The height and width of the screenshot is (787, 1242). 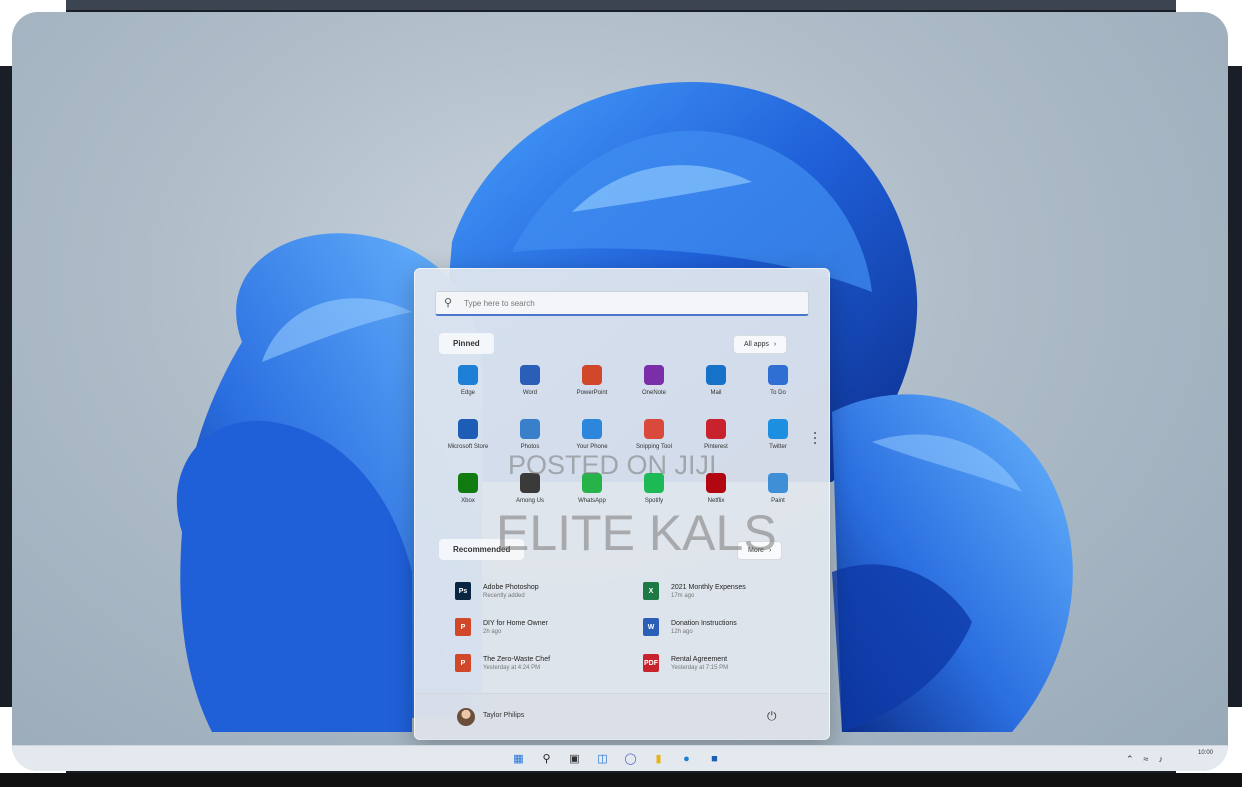 I want to click on phone-icon, so click(x=592, y=429).